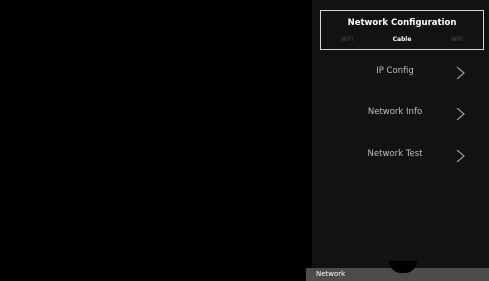  I want to click on panel-title: Network Configuration, so click(402, 23).